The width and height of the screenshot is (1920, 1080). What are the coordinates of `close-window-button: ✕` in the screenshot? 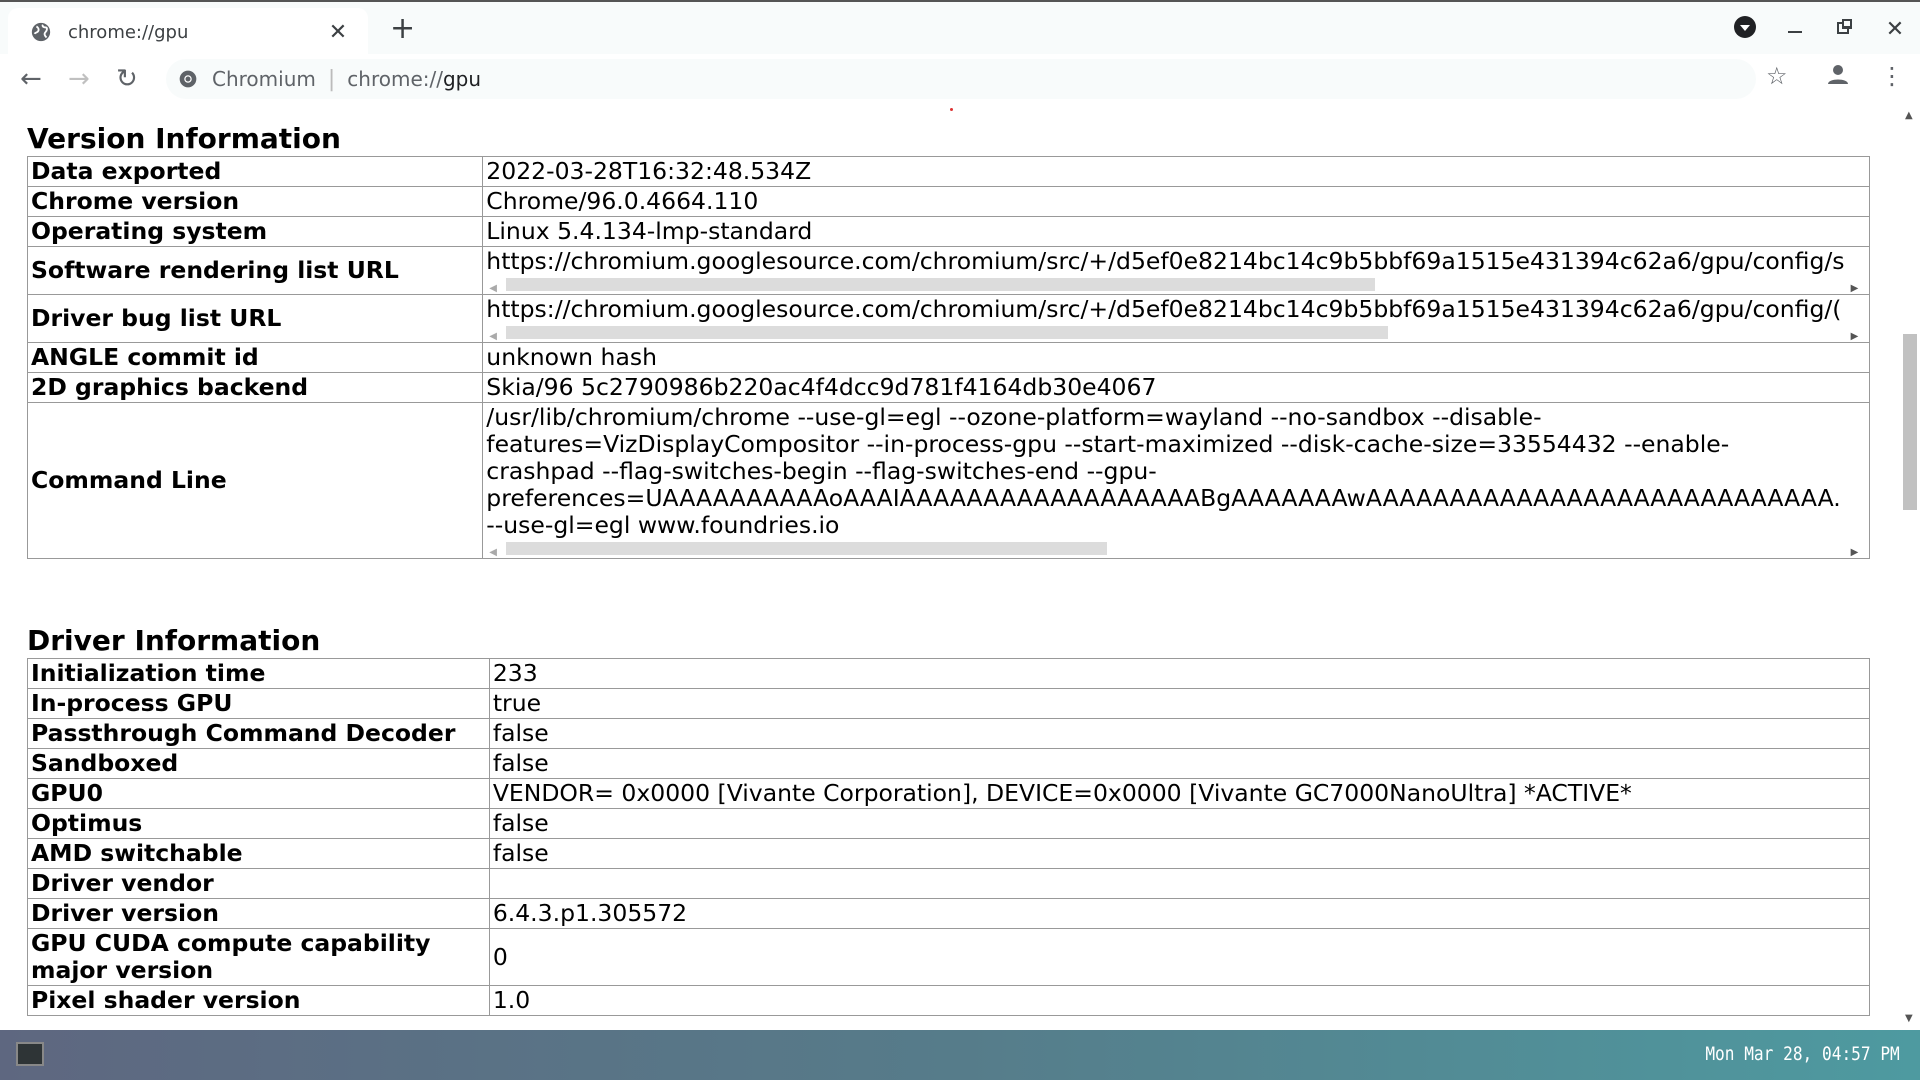 It's located at (1895, 29).